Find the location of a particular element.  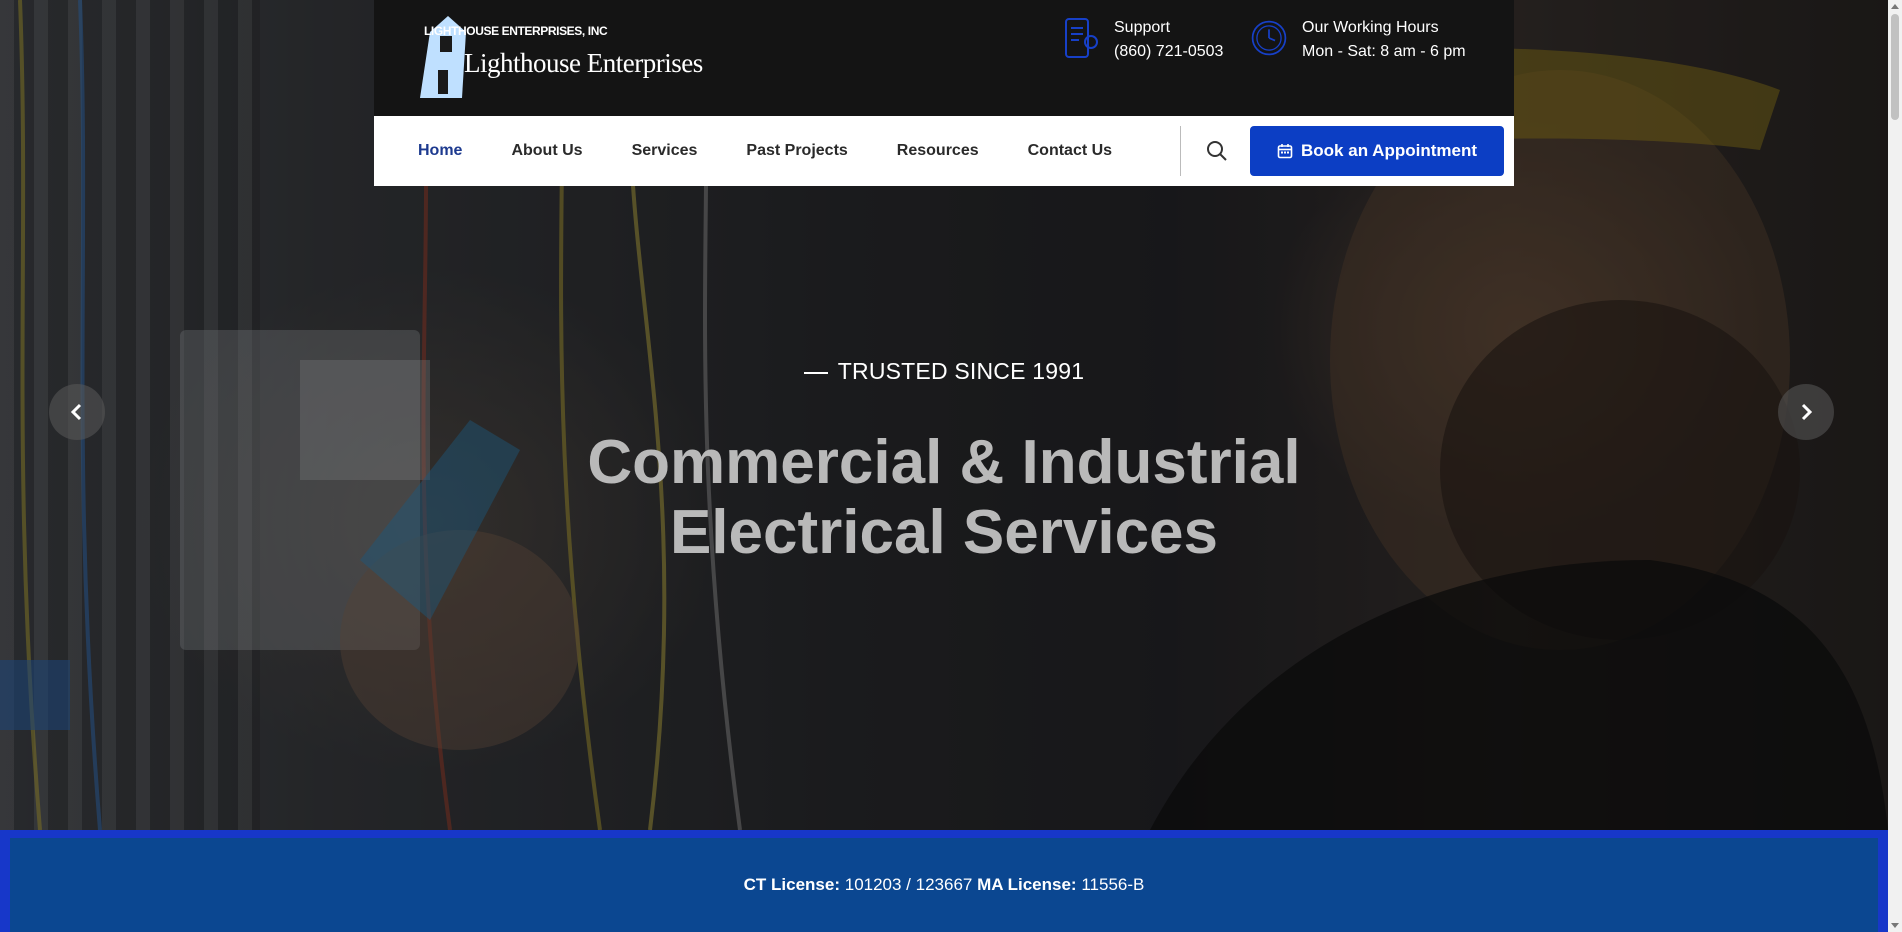

search-icon is located at coordinates (1217, 151).